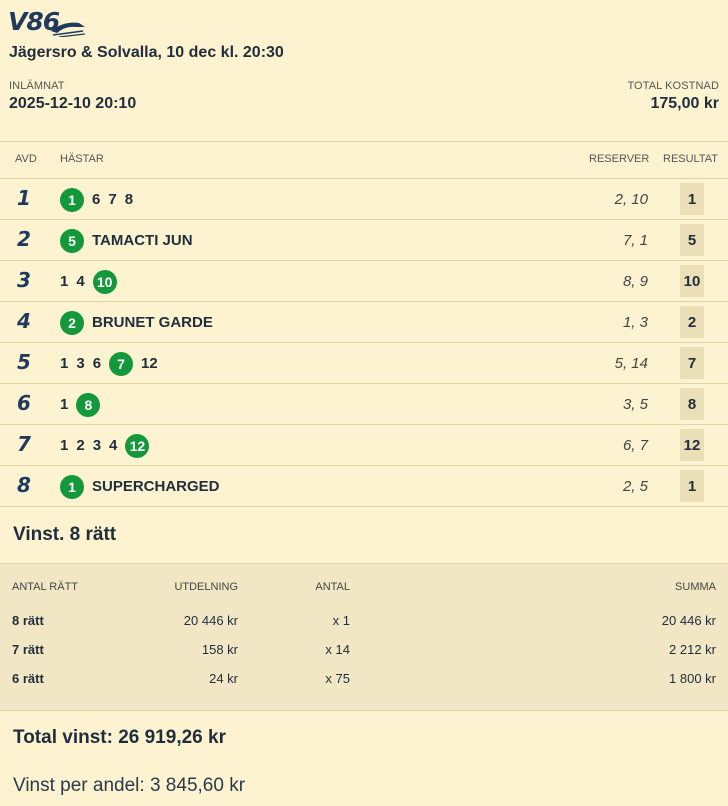  Describe the element at coordinates (152, 322) in the screenshot. I see `horse-name: BRUNET GARDE` at that location.